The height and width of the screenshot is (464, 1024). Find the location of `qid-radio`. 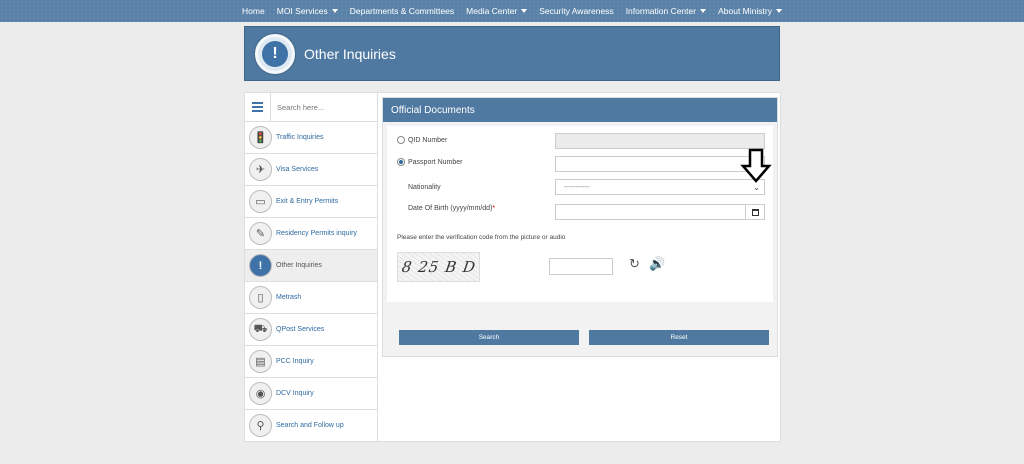

qid-radio is located at coordinates (401, 140).